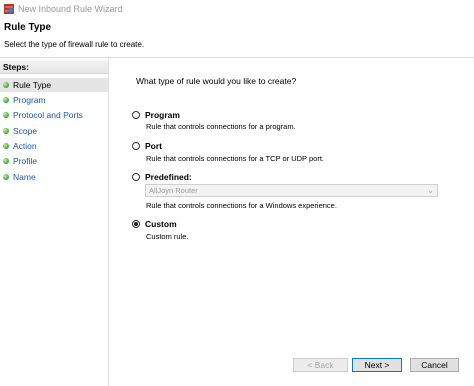  Describe the element at coordinates (54, 161) in the screenshot. I see `step-profile: Profile` at that location.